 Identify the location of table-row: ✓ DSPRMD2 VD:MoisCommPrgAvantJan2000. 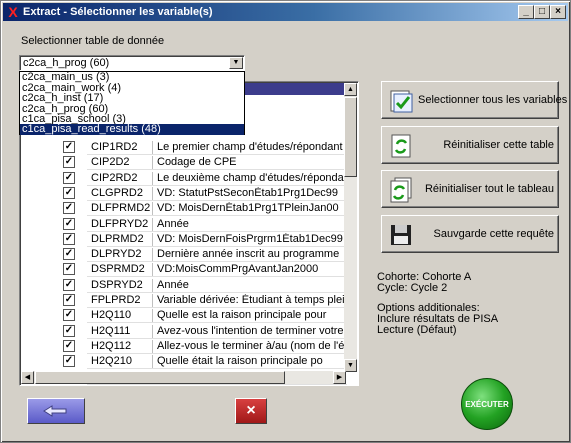
(184, 269).